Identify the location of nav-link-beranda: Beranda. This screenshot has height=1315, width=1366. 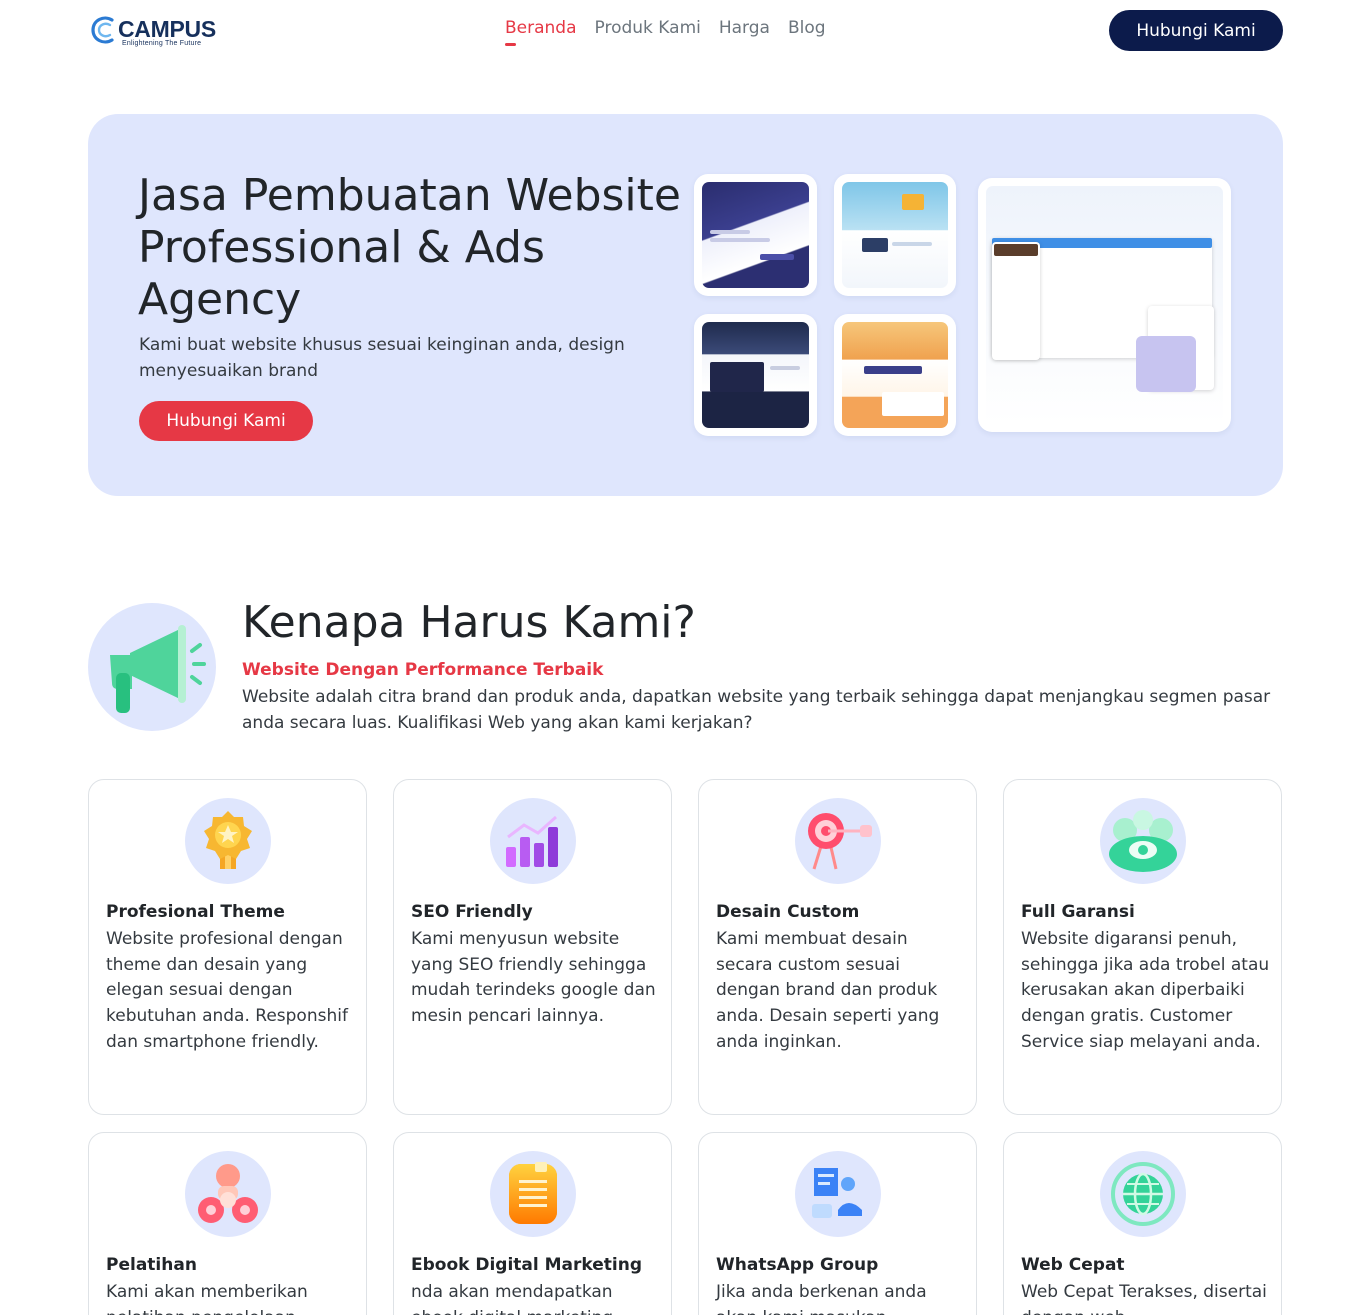
(541, 32).